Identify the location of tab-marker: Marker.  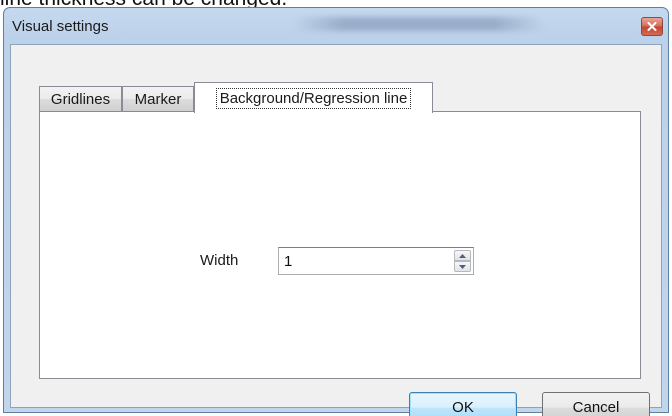
(158, 98).